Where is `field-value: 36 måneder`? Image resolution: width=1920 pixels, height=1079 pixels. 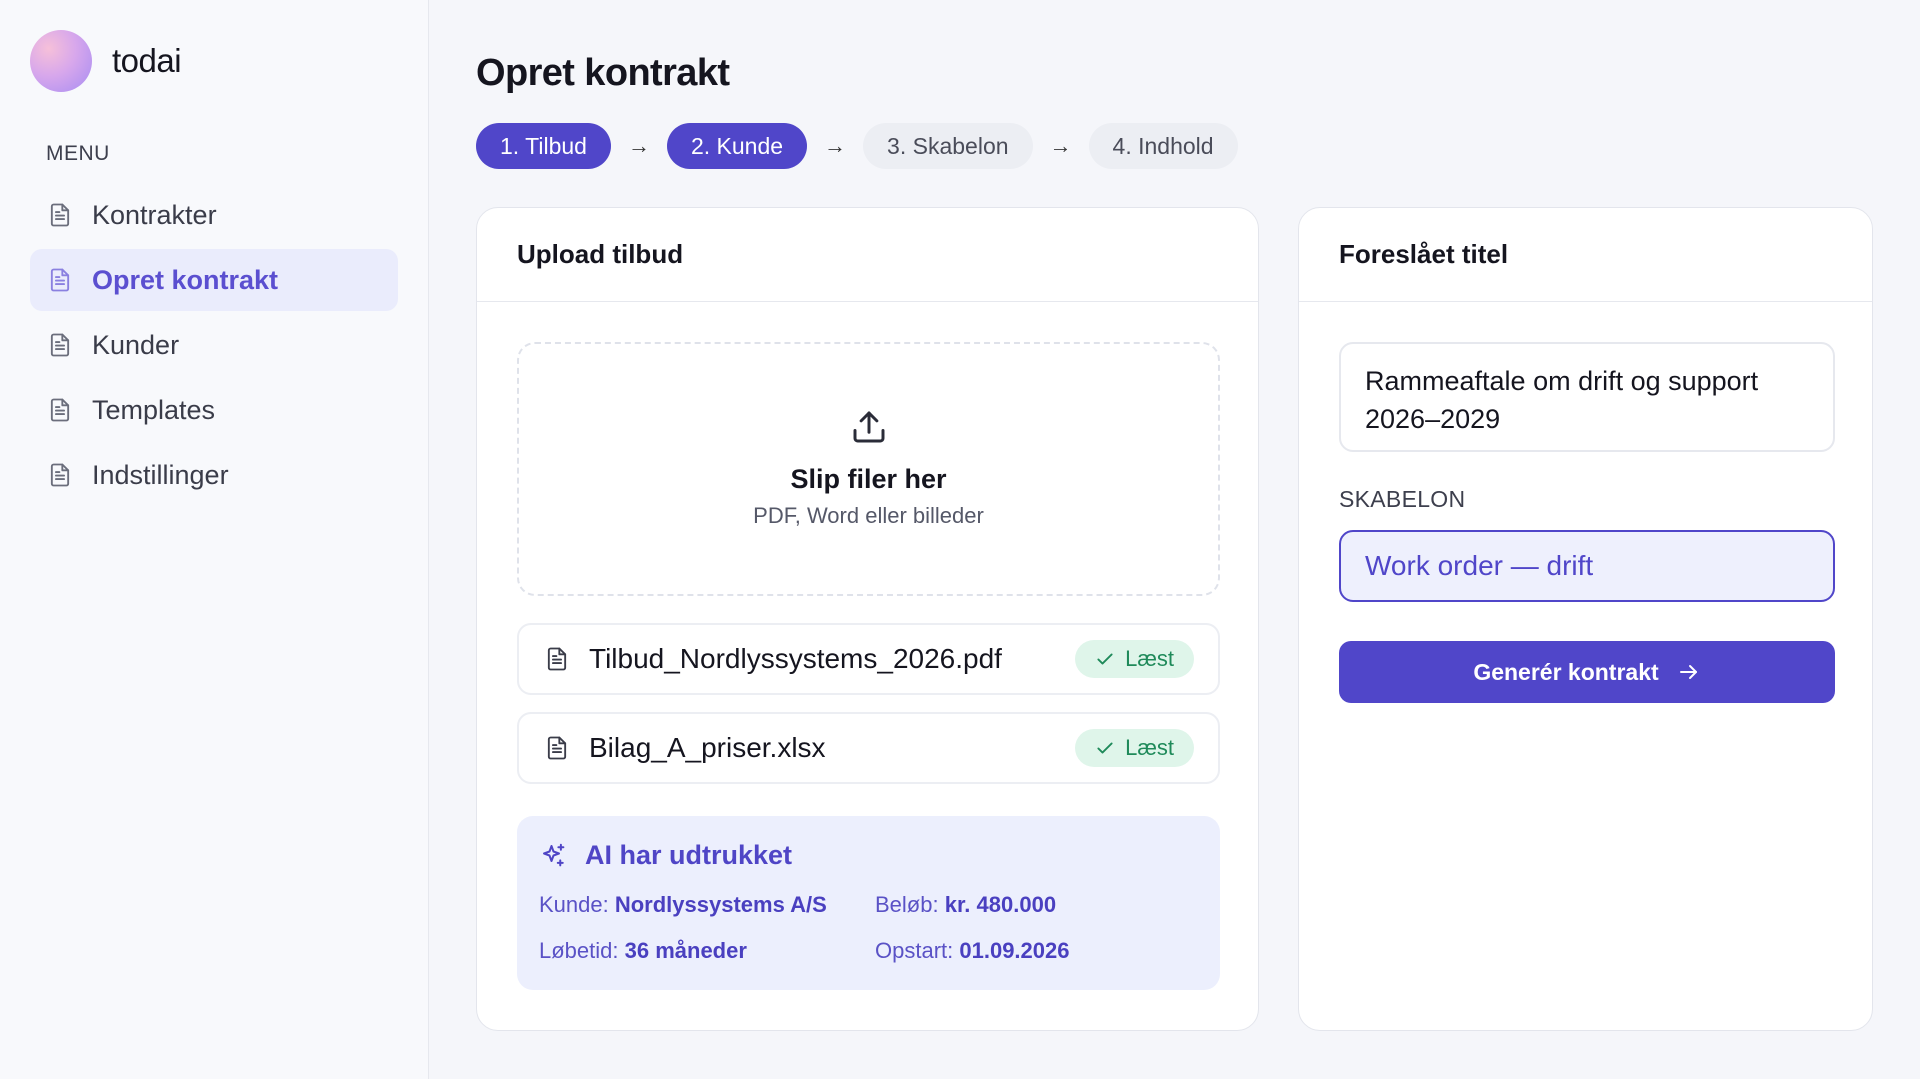
field-value: 36 måneder is located at coordinates (685, 950).